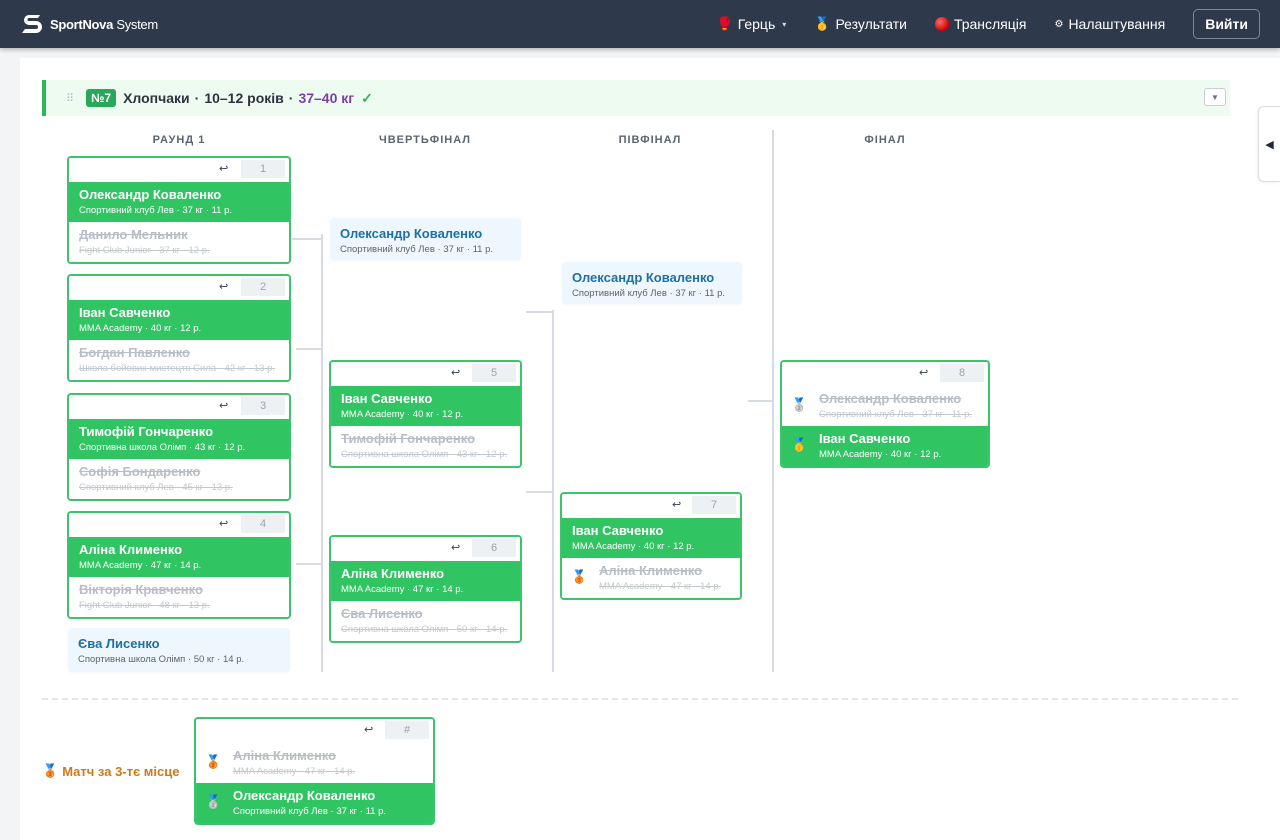 This screenshot has width=1280, height=840. I want to click on fighter-name: Єва Лисенко, so click(382, 613).